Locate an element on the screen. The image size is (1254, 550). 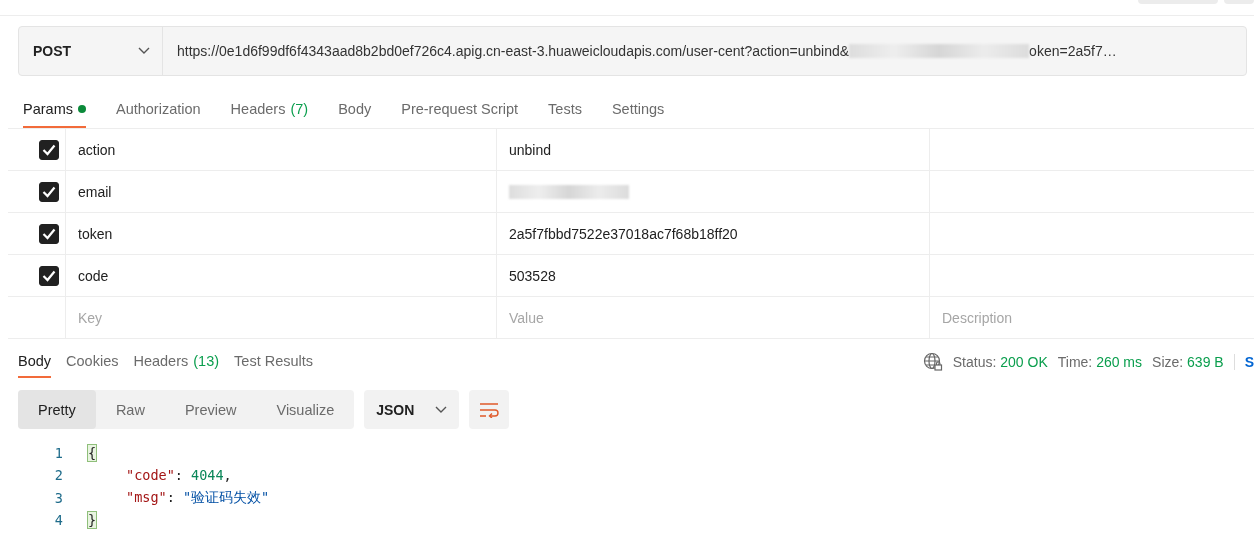
response-meta: Time: 260 ms is located at coordinates (1100, 362).